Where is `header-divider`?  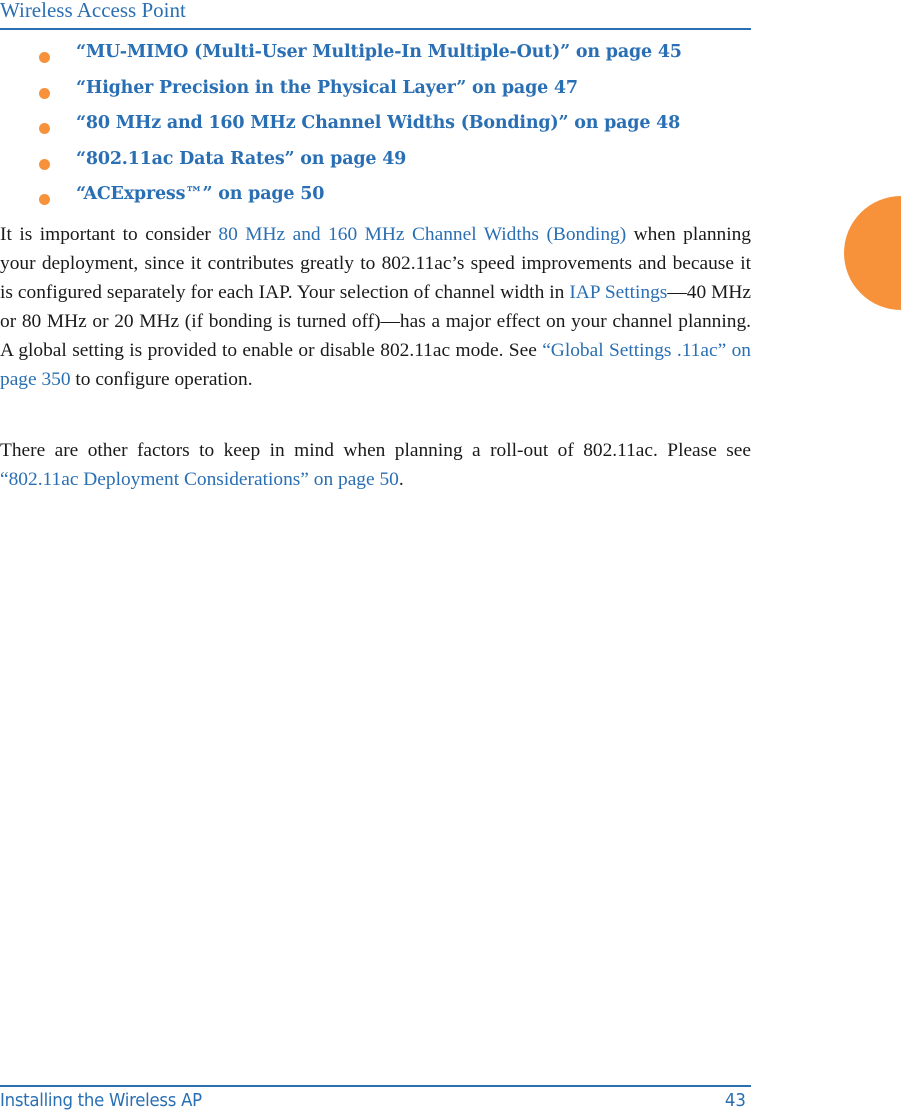
header-divider is located at coordinates (375, 29).